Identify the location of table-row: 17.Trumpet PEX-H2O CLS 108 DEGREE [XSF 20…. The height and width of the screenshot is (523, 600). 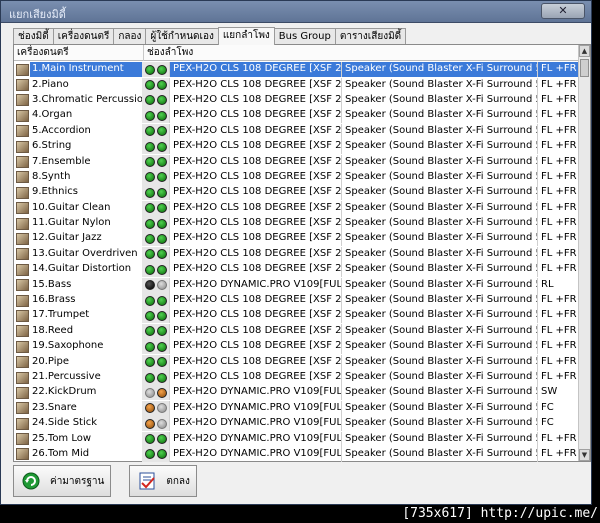
(296, 316).